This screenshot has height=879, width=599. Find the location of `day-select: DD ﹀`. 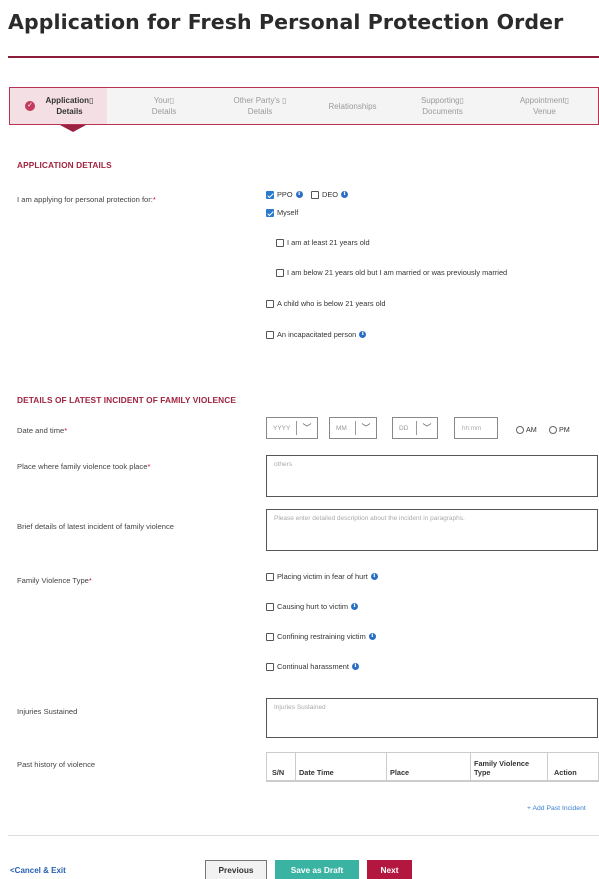

day-select: DD ﹀ is located at coordinates (415, 428).